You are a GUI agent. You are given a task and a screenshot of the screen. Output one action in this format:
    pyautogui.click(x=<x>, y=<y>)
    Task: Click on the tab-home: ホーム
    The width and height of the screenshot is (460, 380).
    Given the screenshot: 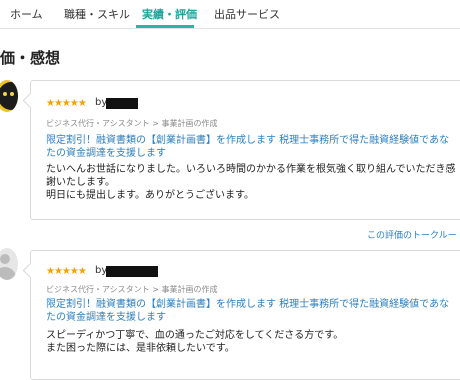 What is the action you would take?
    pyautogui.click(x=26, y=14)
    